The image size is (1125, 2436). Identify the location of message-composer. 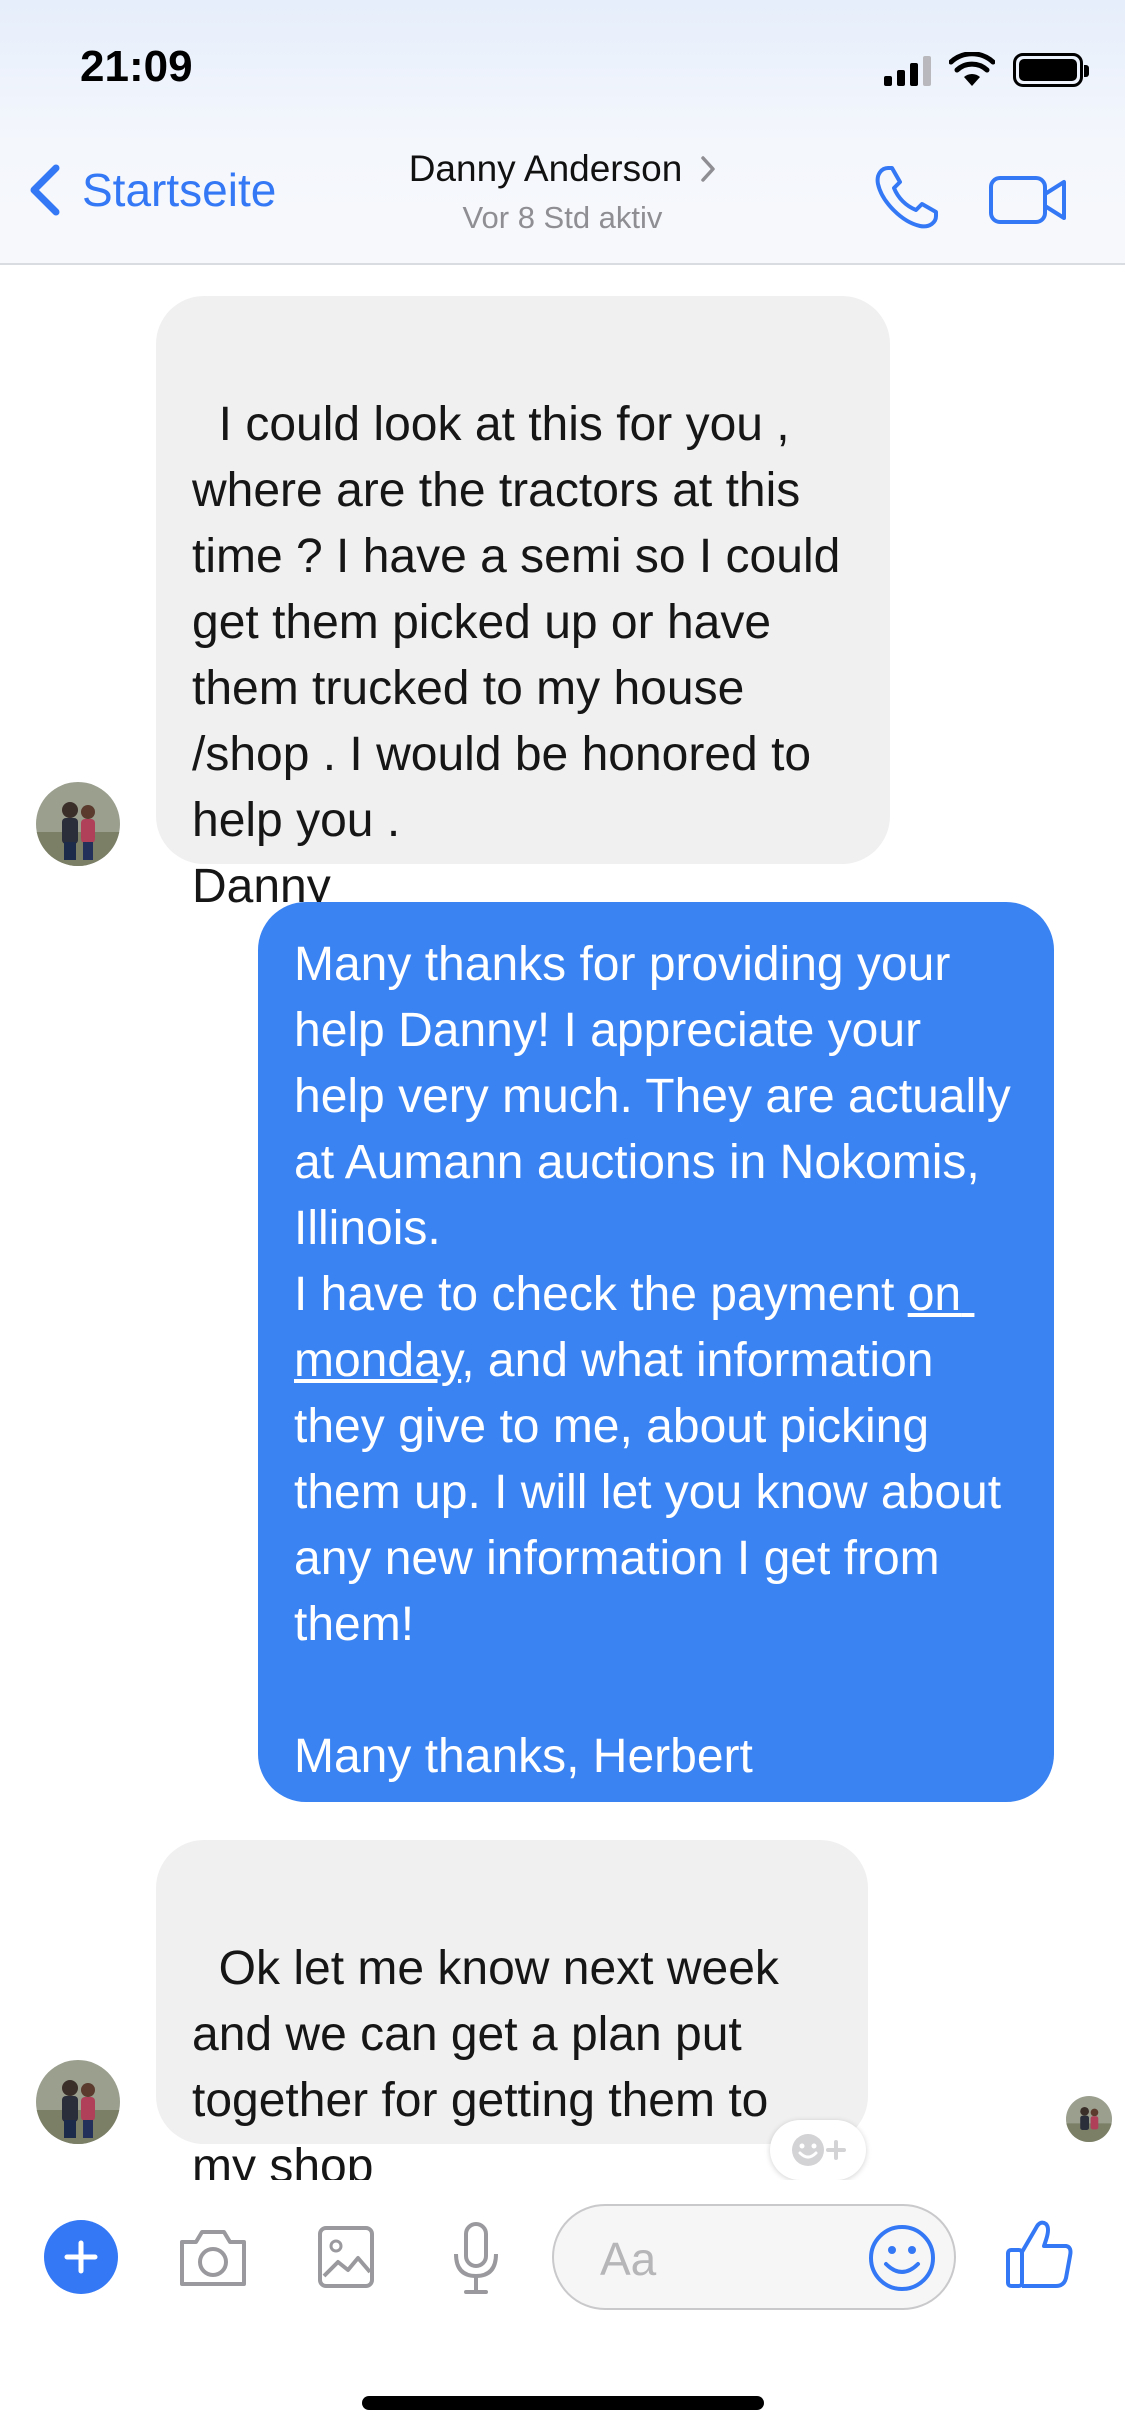
(562, 2308).